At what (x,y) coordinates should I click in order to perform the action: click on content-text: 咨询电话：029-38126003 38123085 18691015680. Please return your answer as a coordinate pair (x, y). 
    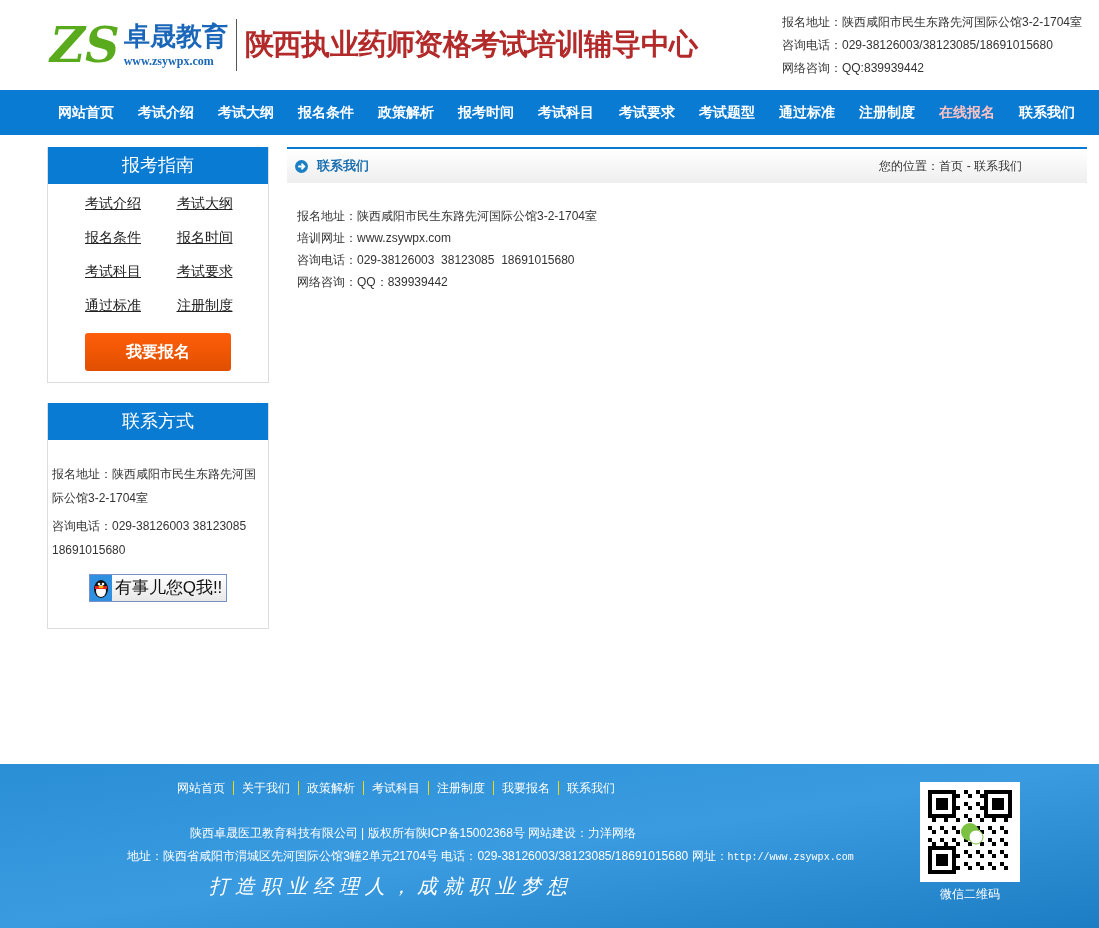
    Looking at the image, I should click on (436, 260).